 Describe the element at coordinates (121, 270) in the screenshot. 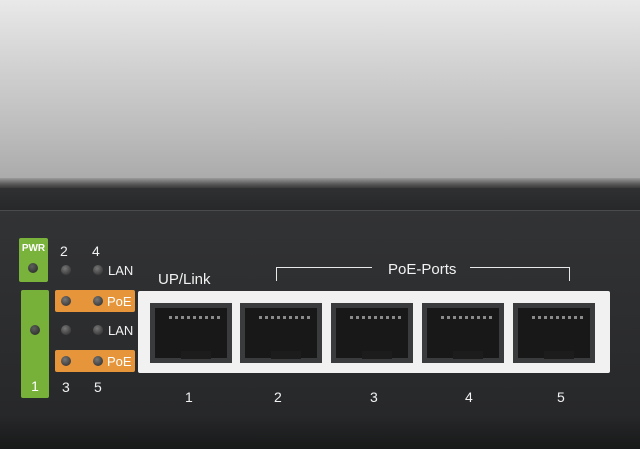

I see `lan-label-top: LAN` at that location.